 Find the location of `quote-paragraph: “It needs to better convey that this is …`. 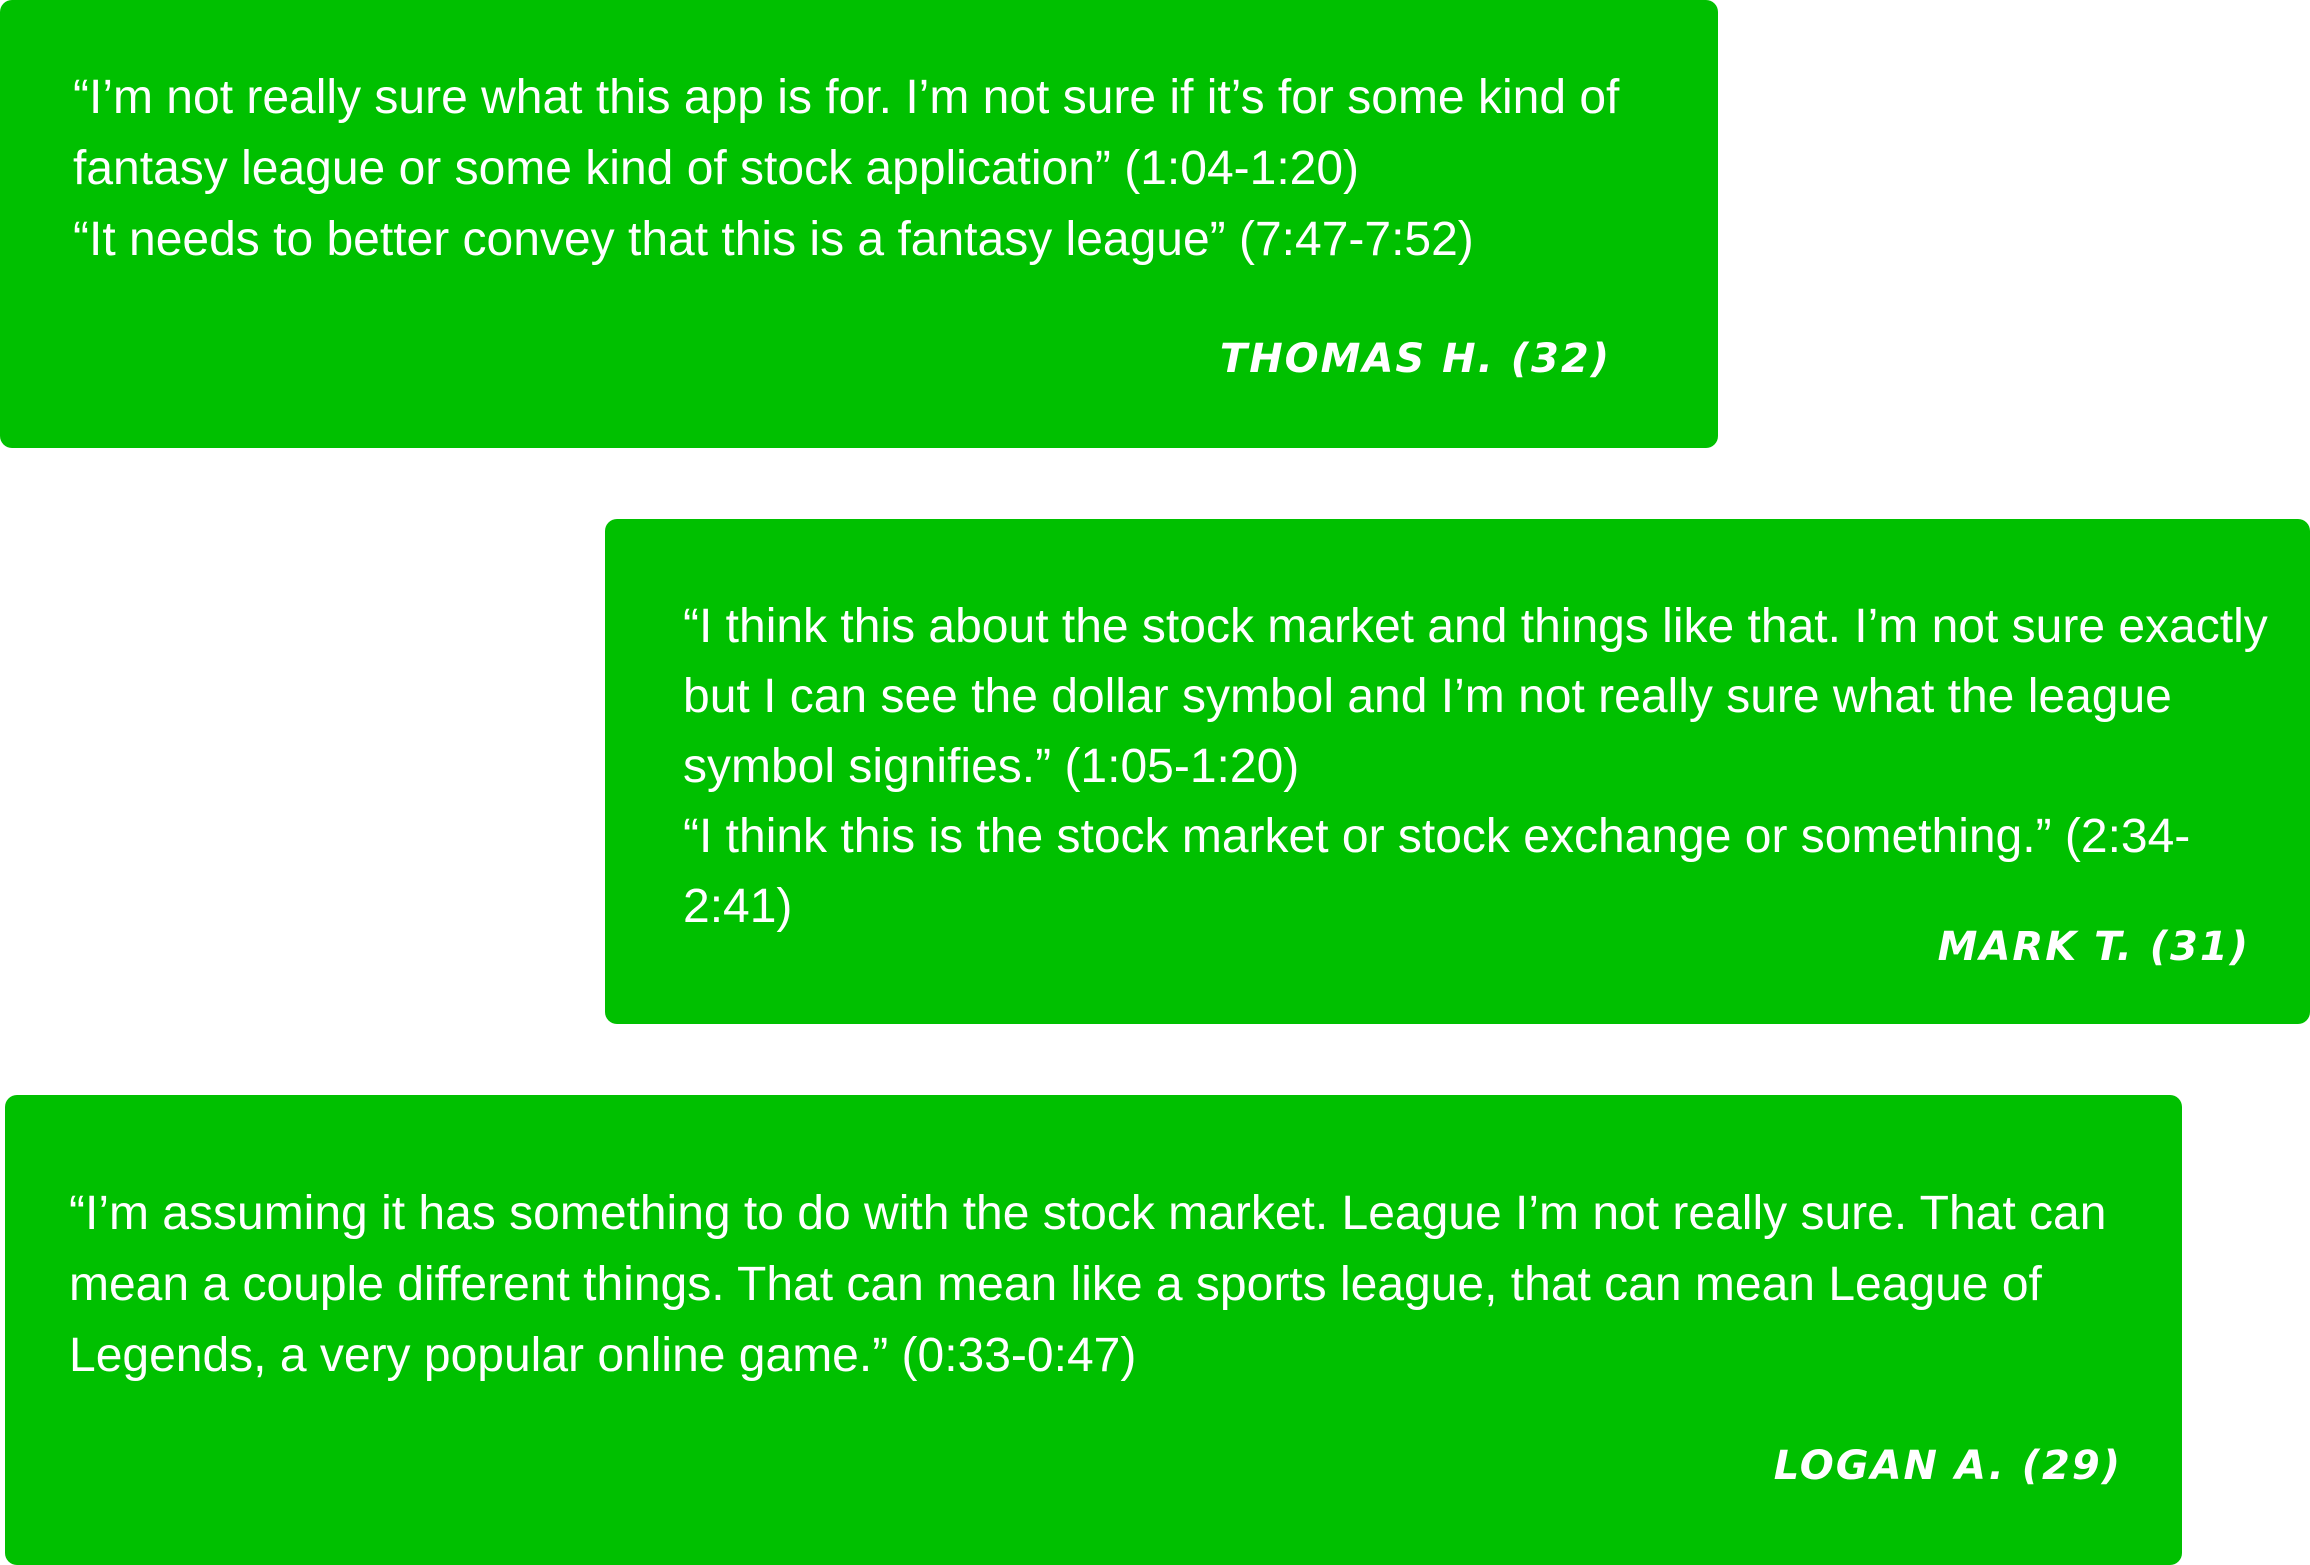

quote-paragraph: “It needs to better convey that this is … is located at coordinates (773, 239).